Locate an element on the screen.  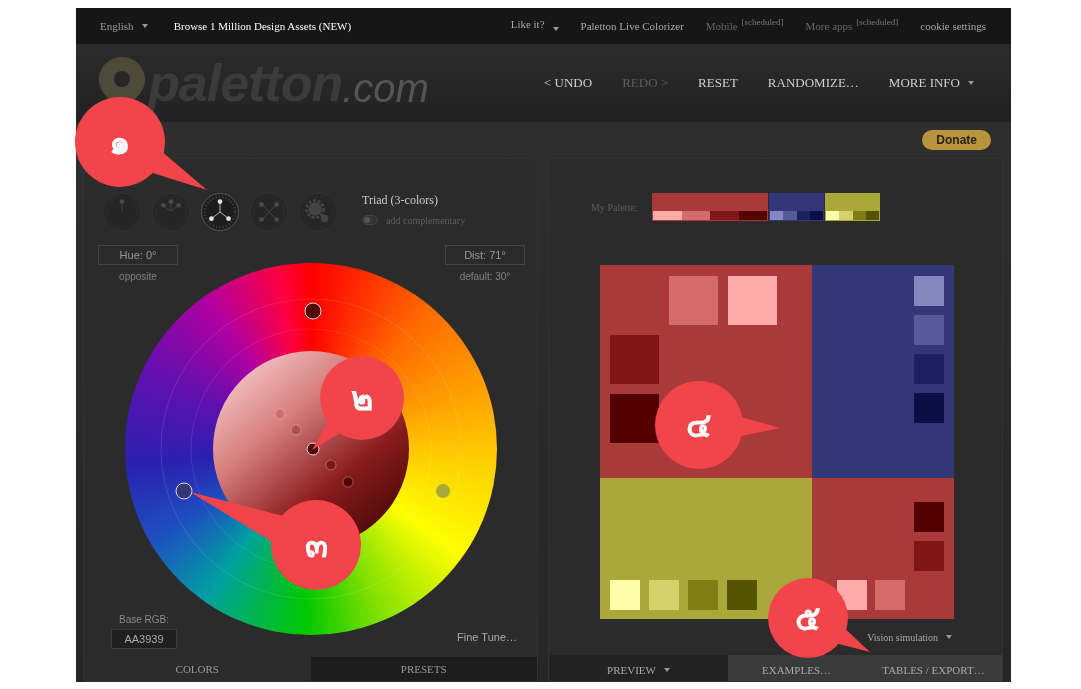
base-rgb-label: Base RGB: is located at coordinates (144, 620).